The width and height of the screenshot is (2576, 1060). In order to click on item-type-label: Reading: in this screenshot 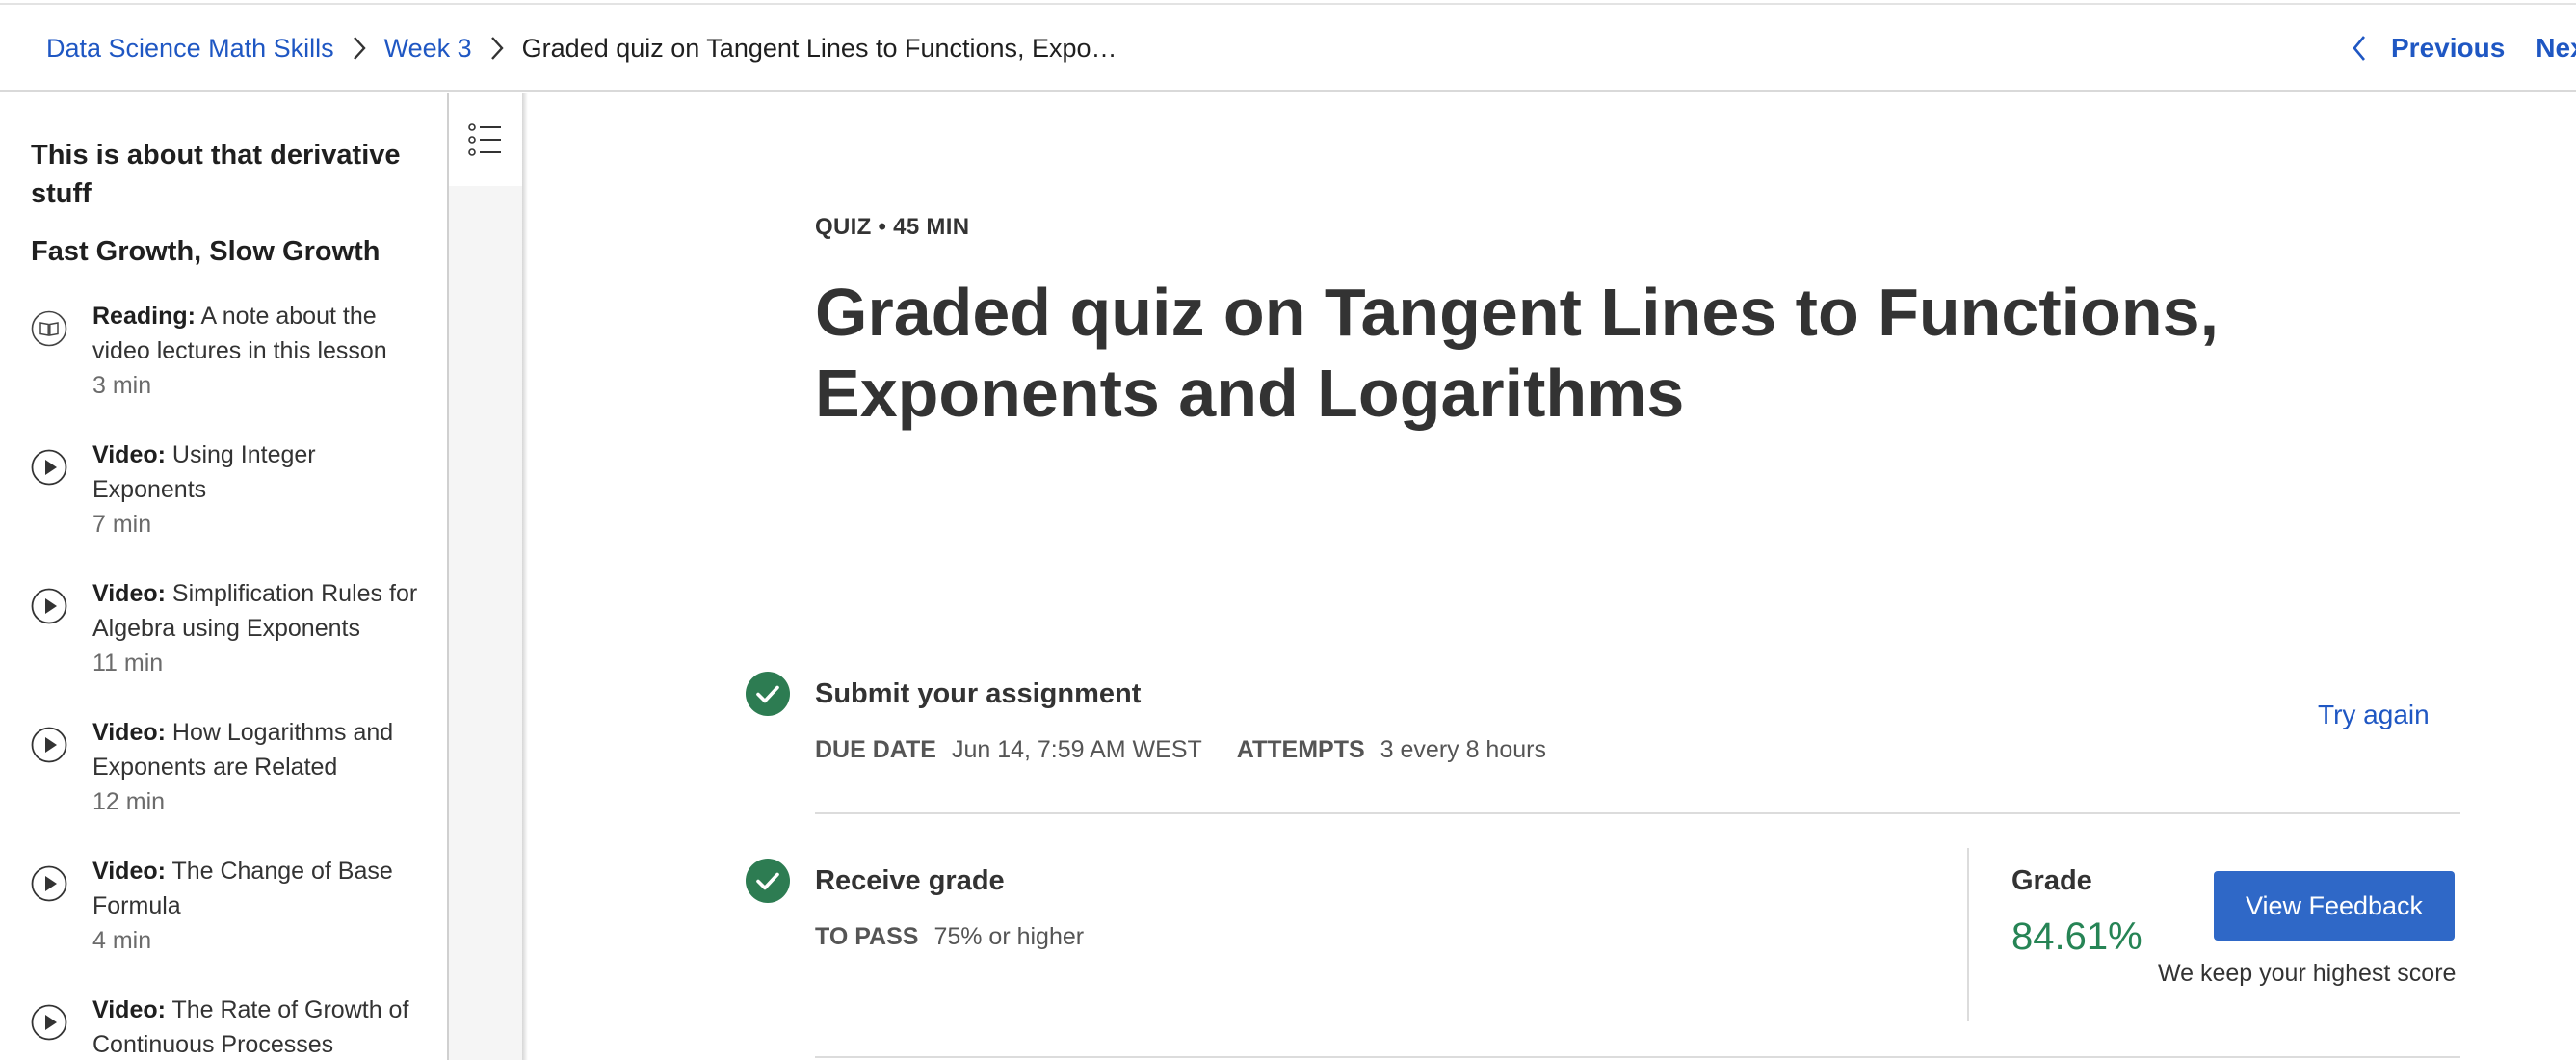, I will do `click(144, 316)`.